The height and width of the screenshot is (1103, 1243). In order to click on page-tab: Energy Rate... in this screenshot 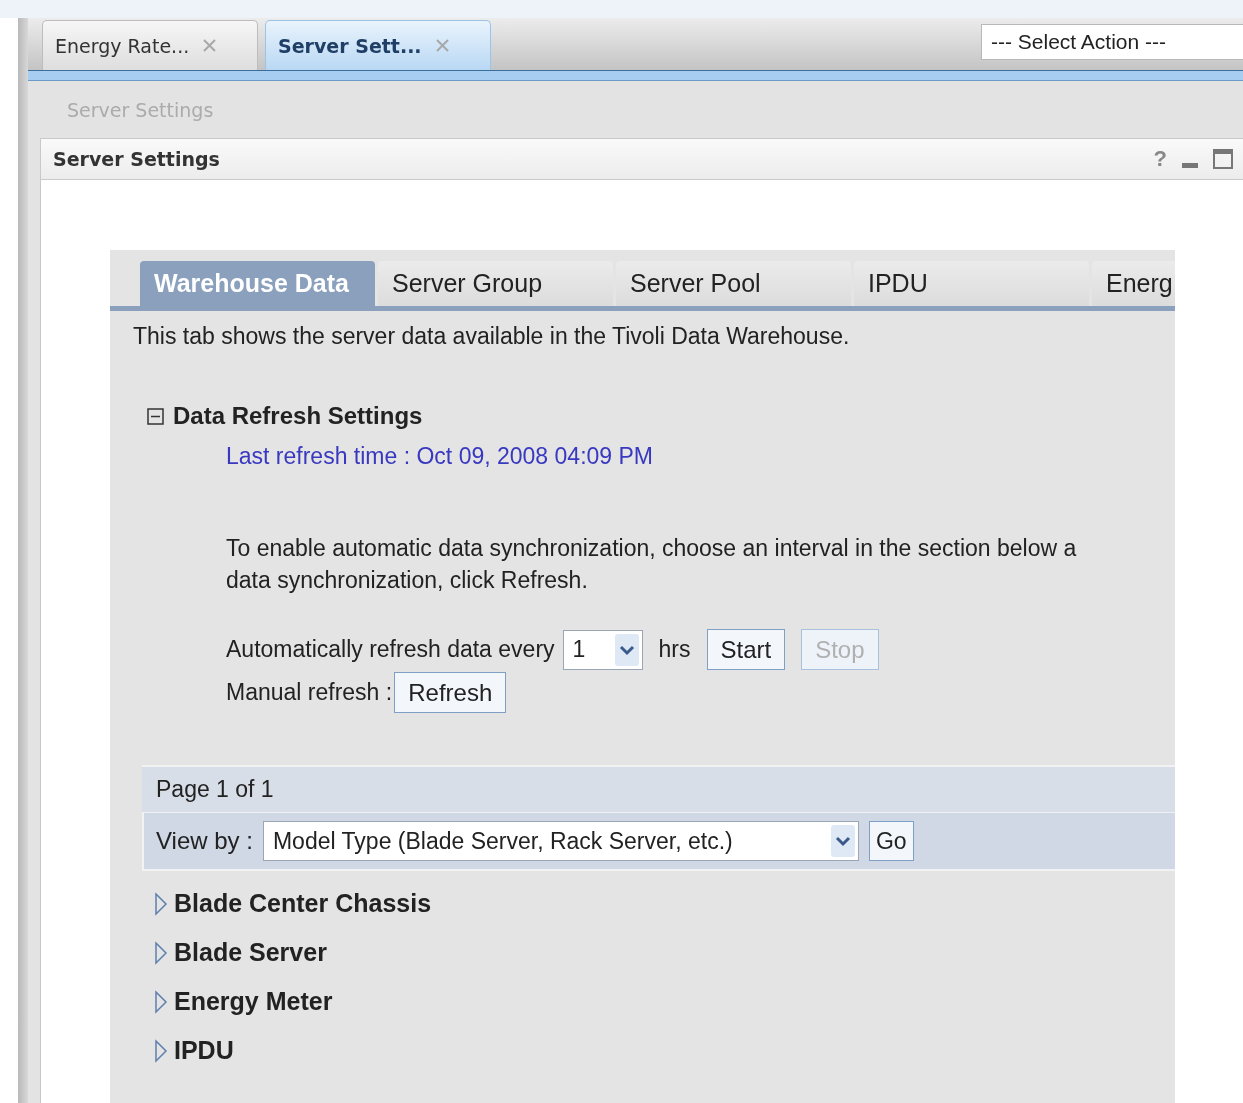, I will do `click(150, 45)`.